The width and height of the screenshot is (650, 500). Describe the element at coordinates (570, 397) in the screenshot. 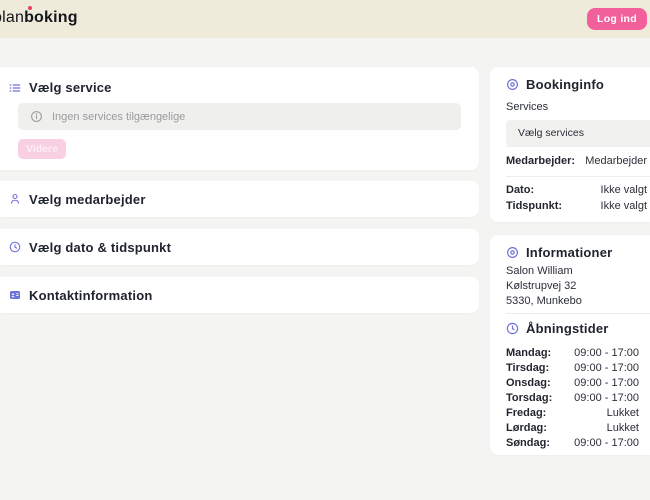

I see `hours-row-thursday: Torsdag: 09:00 - 17:00` at that location.